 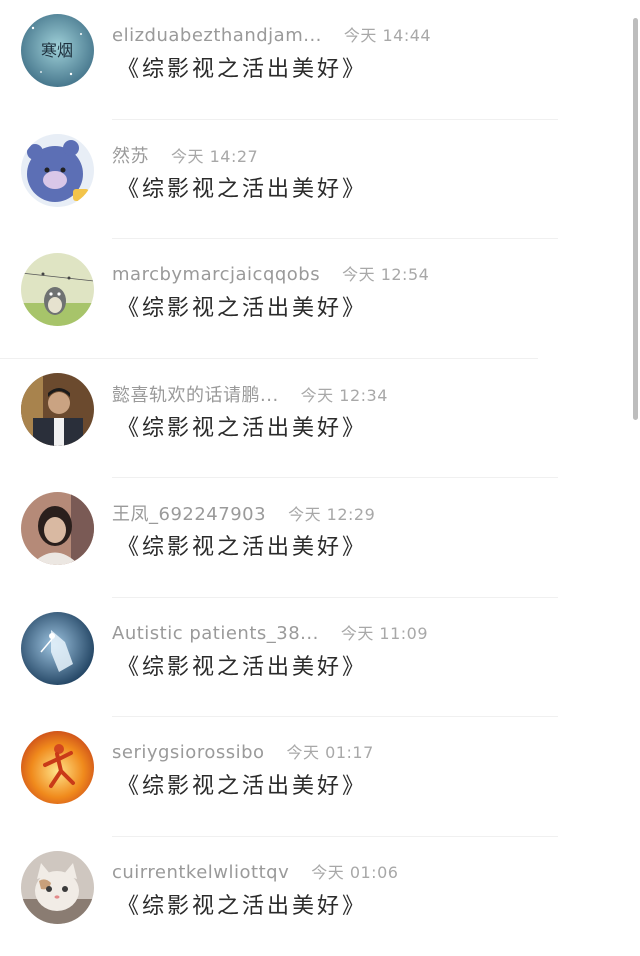 What do you see at coordinates (214, 156) in the screenshot?
I see `timestamp: 今天 14:27` at bounding box center [214, 156].